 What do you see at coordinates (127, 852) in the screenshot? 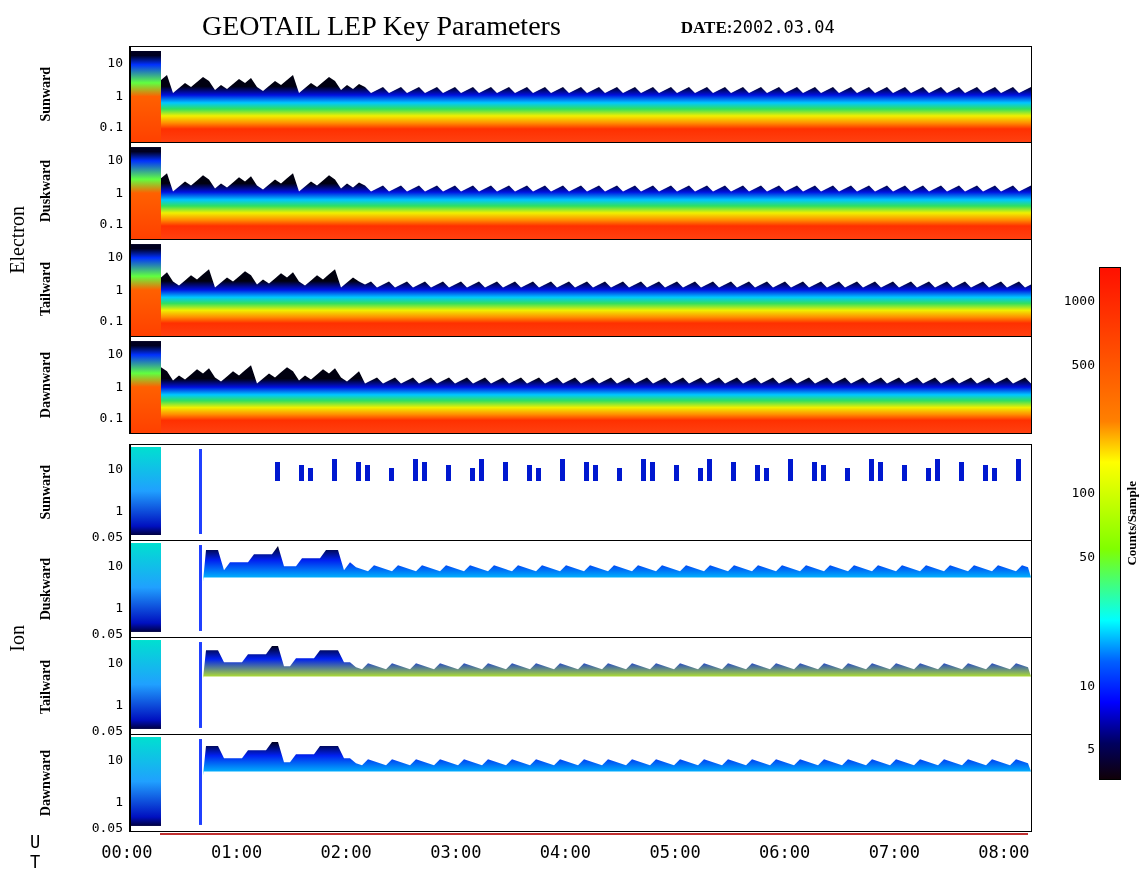
I see `x-tick-label: 00:00` at bounding box center [127, 852].